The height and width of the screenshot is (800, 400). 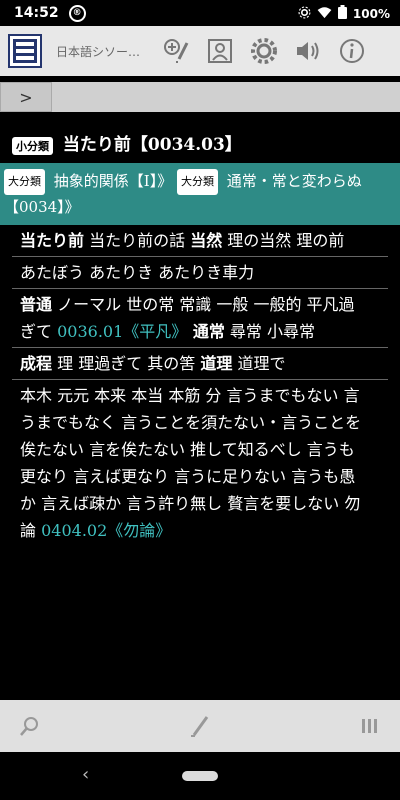 I want to click on nav-bar: >, so click(x=200, y=97).